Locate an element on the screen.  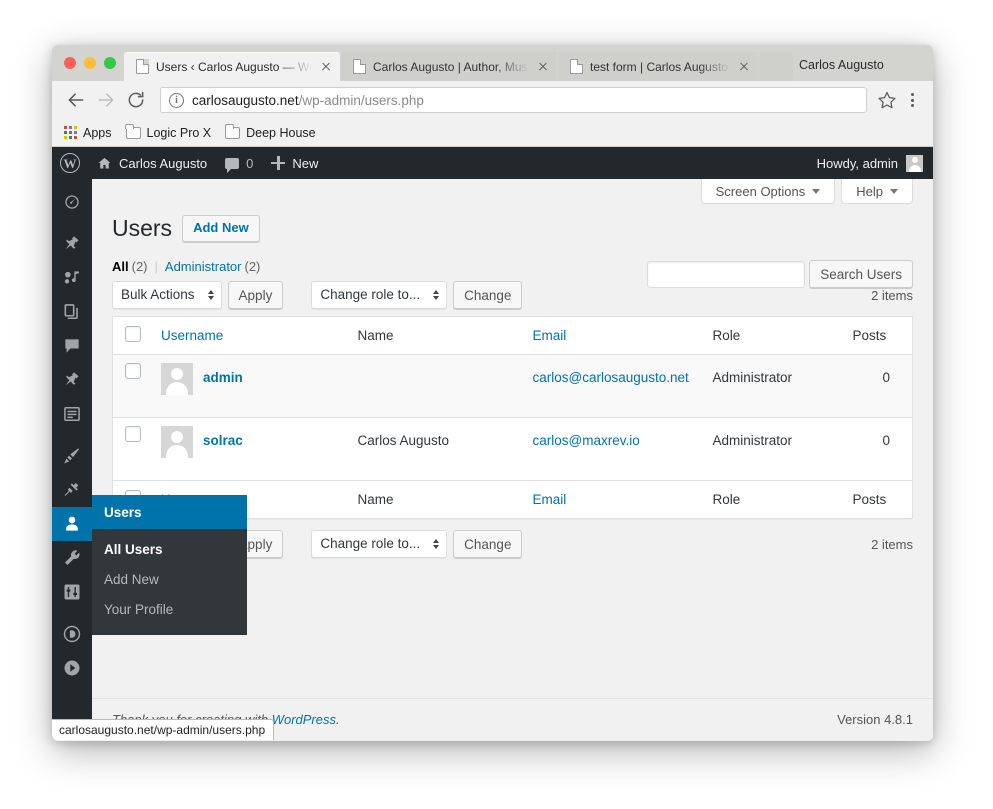
cell-email: carlos@maxrev.io is located at coordinates (612, 449).